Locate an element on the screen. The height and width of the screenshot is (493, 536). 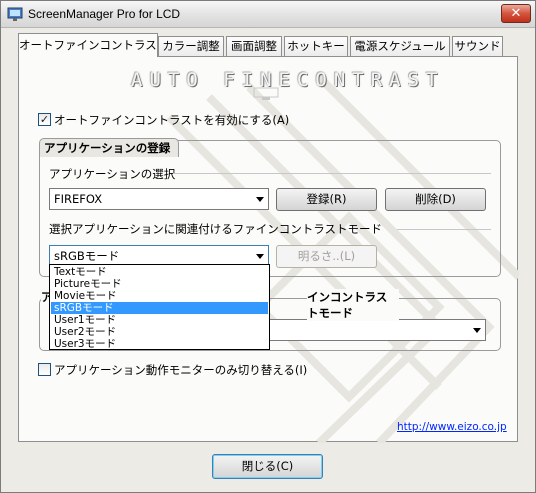
brightness-button: 明るさ..(L) is located at coordinates (326, 256).